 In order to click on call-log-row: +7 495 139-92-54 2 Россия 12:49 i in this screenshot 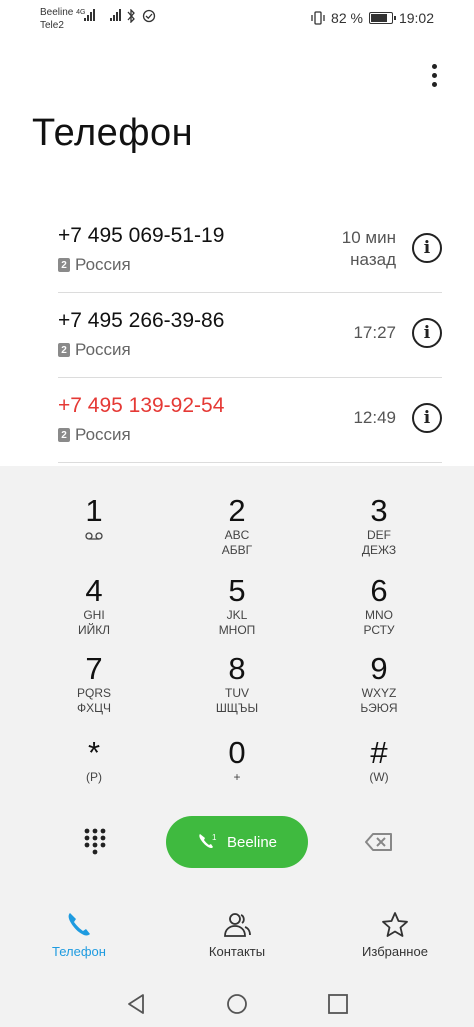, I will do `click(250, 420)`.